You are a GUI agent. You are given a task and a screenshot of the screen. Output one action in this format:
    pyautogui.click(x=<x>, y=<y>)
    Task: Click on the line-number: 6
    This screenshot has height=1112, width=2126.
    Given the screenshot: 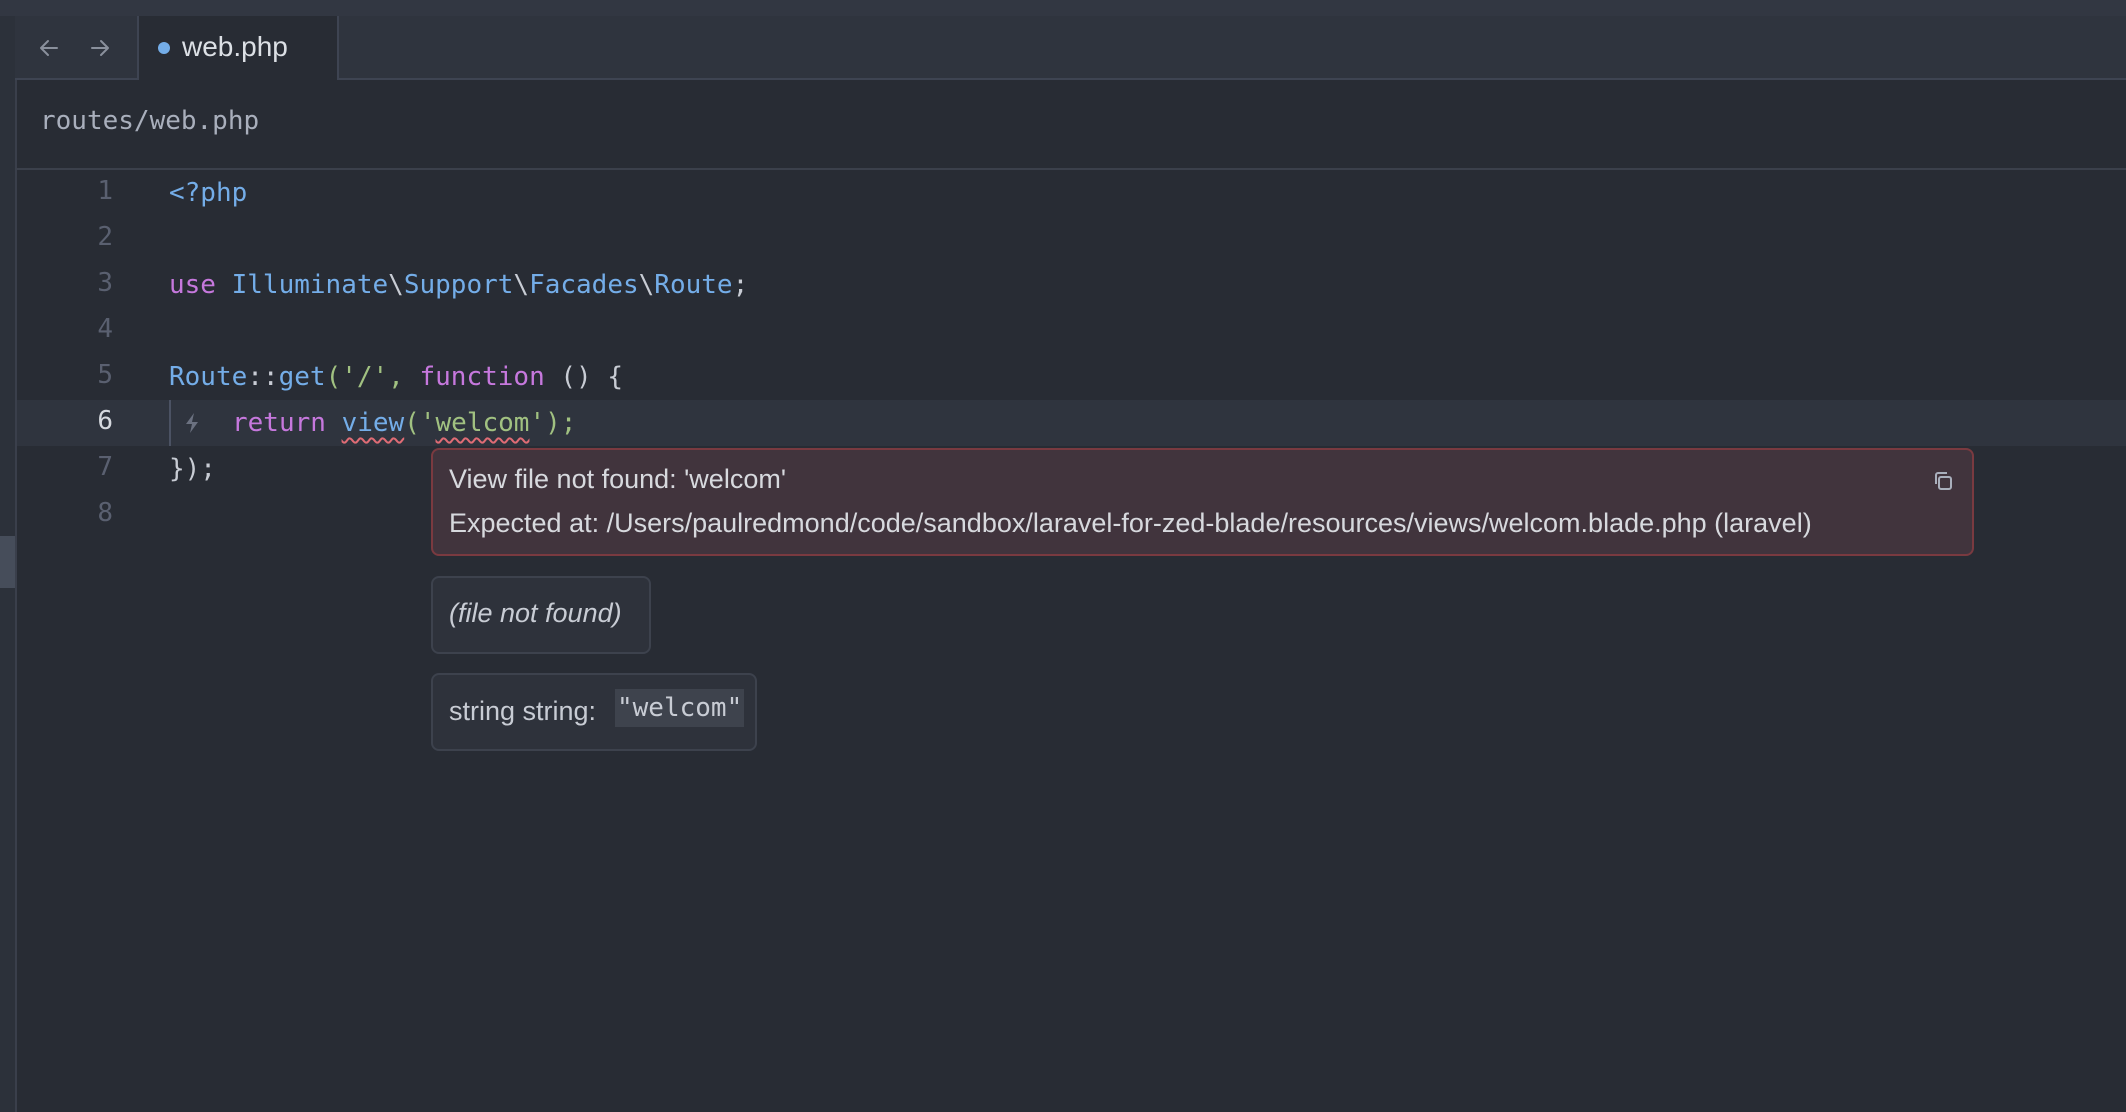 What is the action you would take?
    pyautogui.click(x=105, y=421)
    